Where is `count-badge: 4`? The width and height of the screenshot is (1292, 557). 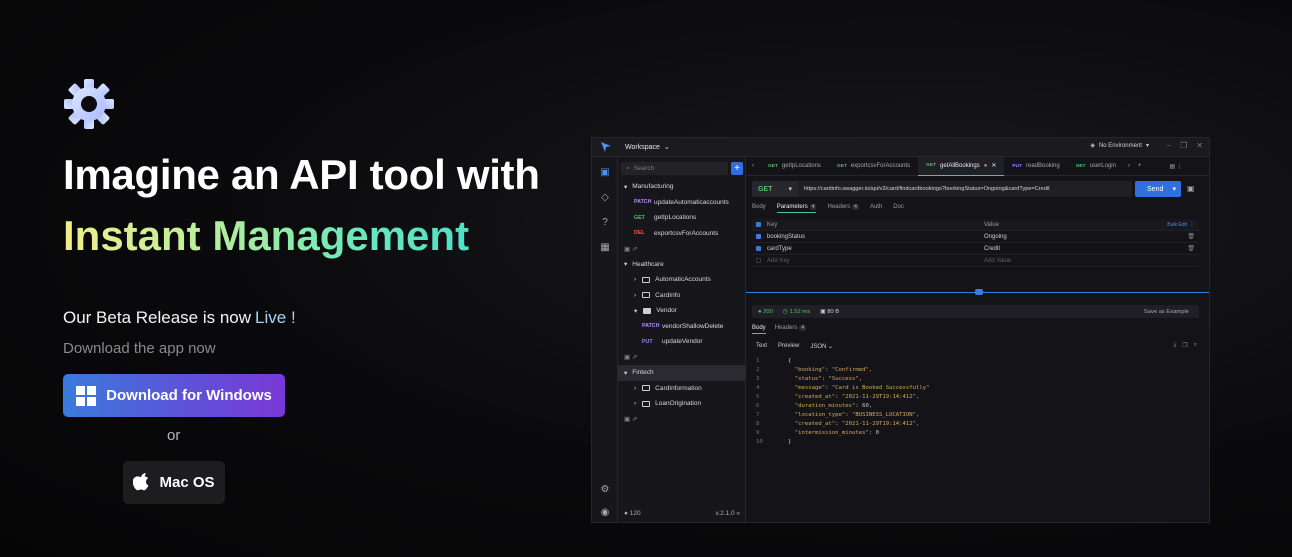
count-badge: 4 is located at coordinates (855, 207).